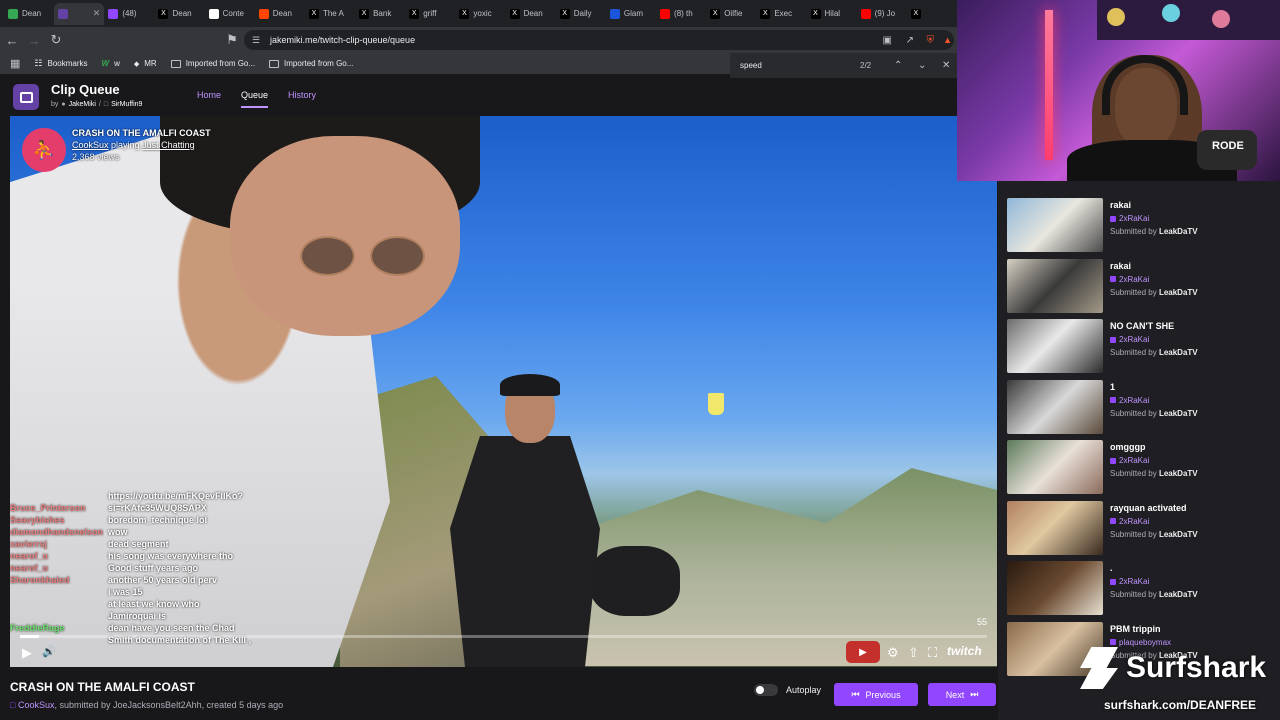 Image resolution: width=1280 pixels, height=720 pixels. I want to click on clip-channel-link: CookSux, so click(90, 145).